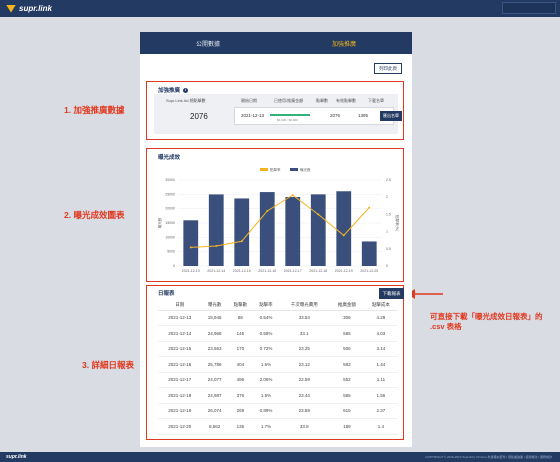  Describe the element at coordinates (391, 116) in the screenshot. I see `export-list-button: 匯出名單` at that location.